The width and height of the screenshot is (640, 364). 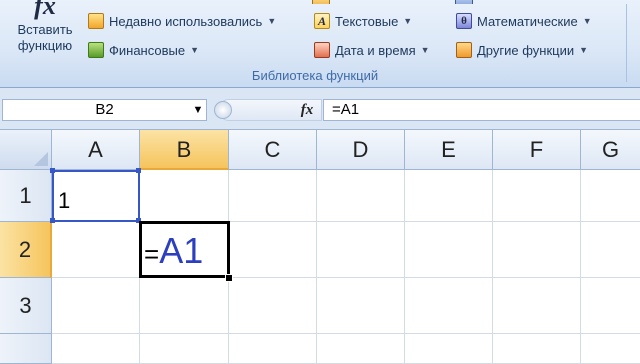 What do you see at coordinates (186, 21) in the screenshot?
I see `recent-functions-label: Недавно использовались` at bounding box center [186, 21].